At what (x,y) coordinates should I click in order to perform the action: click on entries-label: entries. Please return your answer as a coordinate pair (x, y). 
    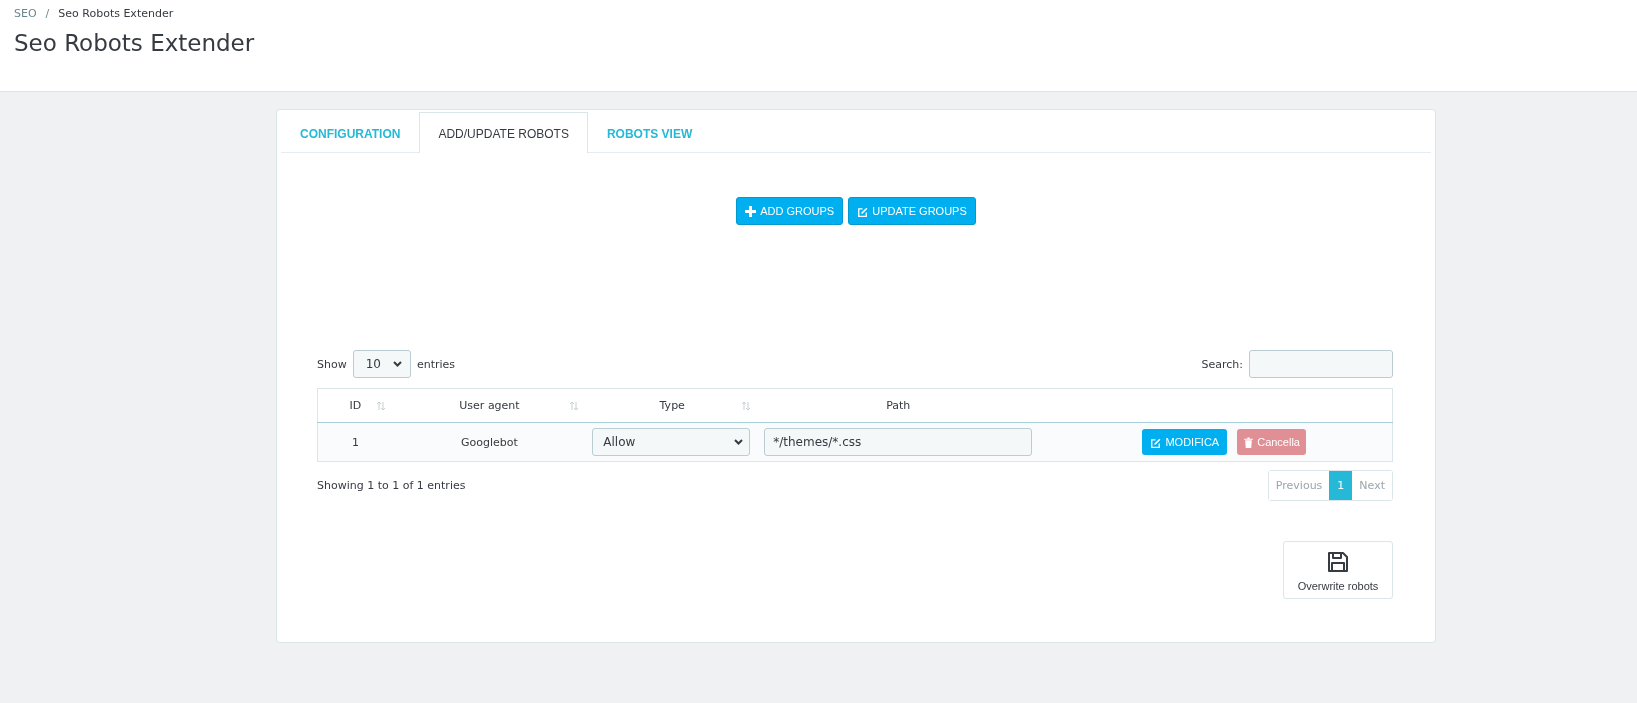
    Looking at the image, I should click on (436, 364).